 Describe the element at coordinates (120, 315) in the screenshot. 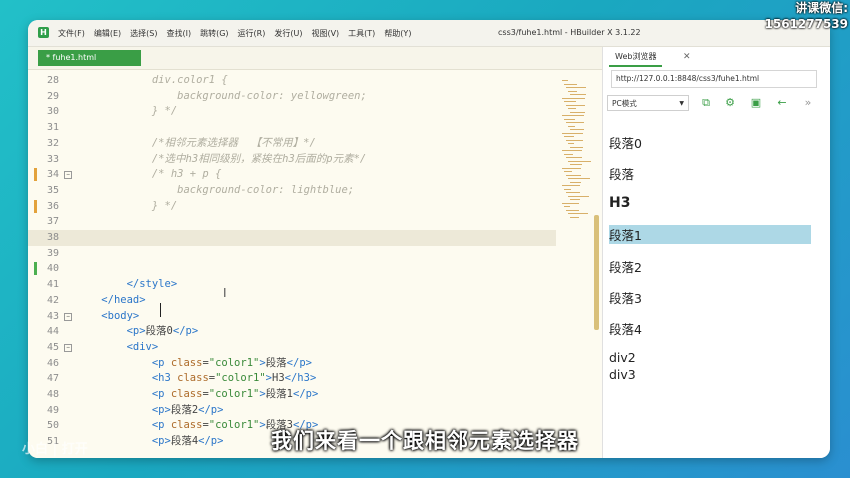

I see `code-text: <body>` at that location.